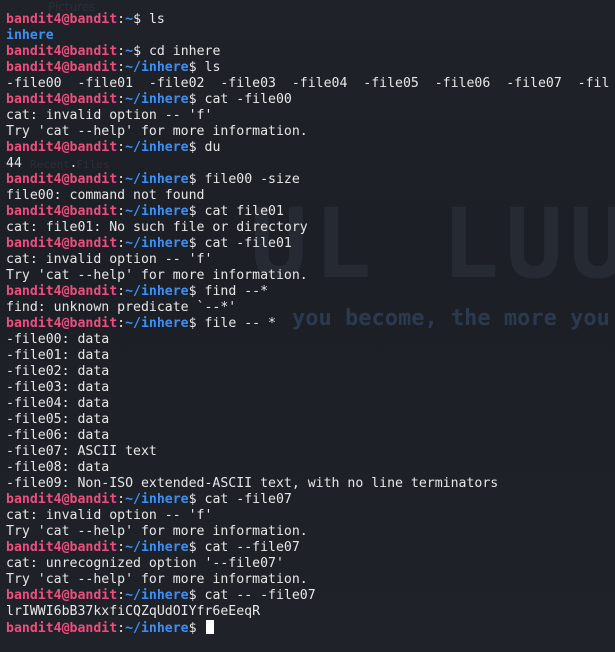 The height and width of the screenshot is (652, 615). I want to click on command-text: cat --file07, so click(252, 547).